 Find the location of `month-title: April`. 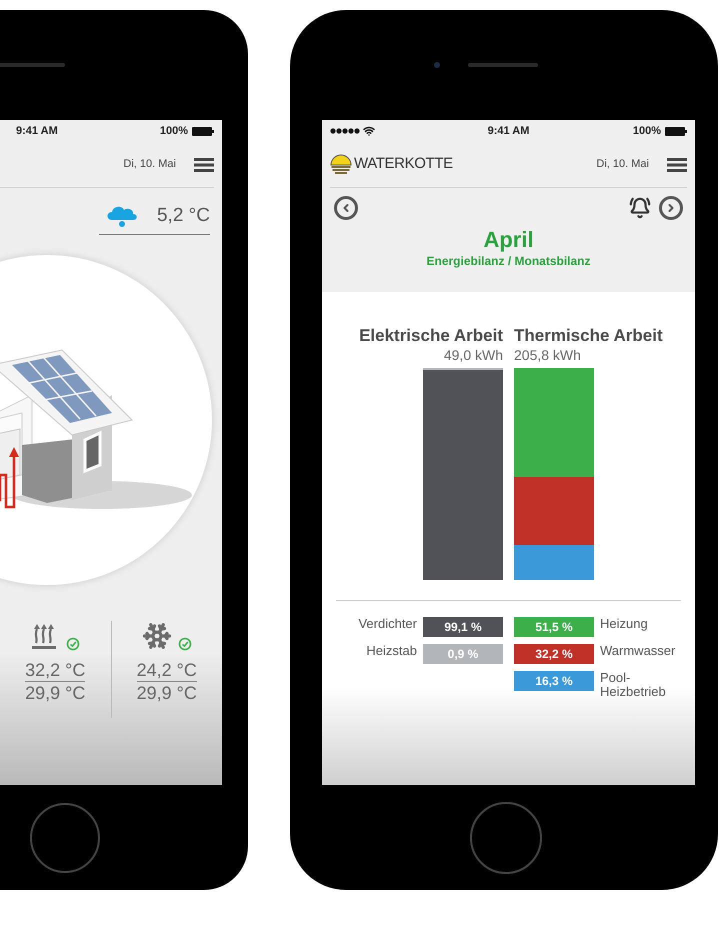

month-title: April is located at coordinates (508, 240).